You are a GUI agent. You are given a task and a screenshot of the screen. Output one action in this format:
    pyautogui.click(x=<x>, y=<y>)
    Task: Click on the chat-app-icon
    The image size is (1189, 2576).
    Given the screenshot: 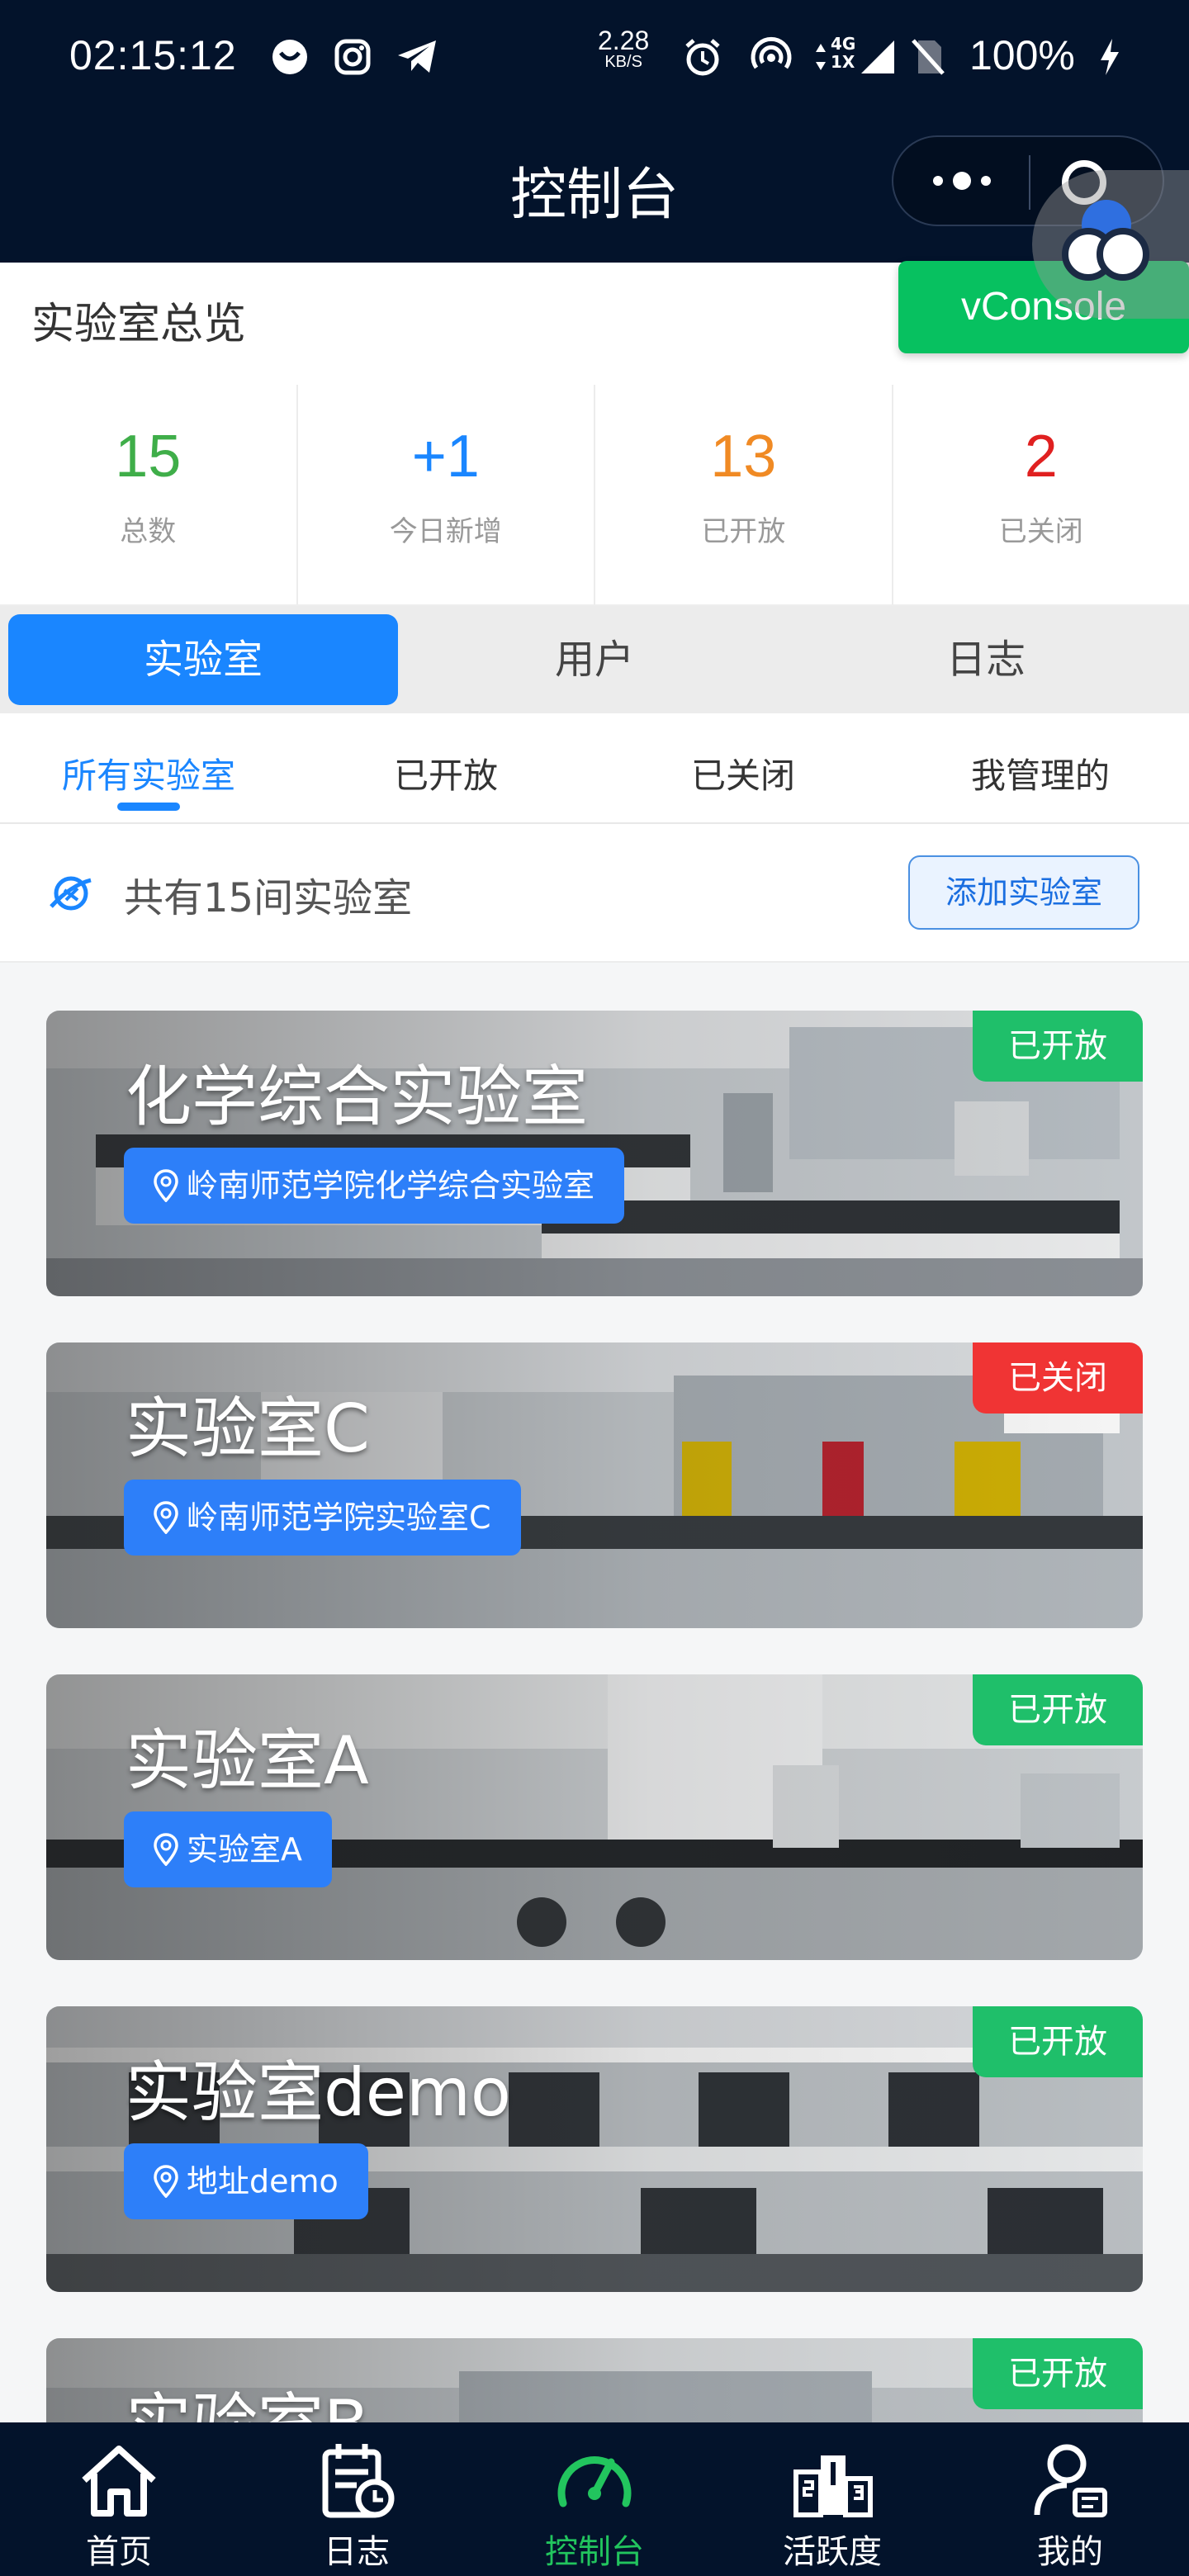 What is the action you would take?
    pyautogui.click(x=289, y=57)
    